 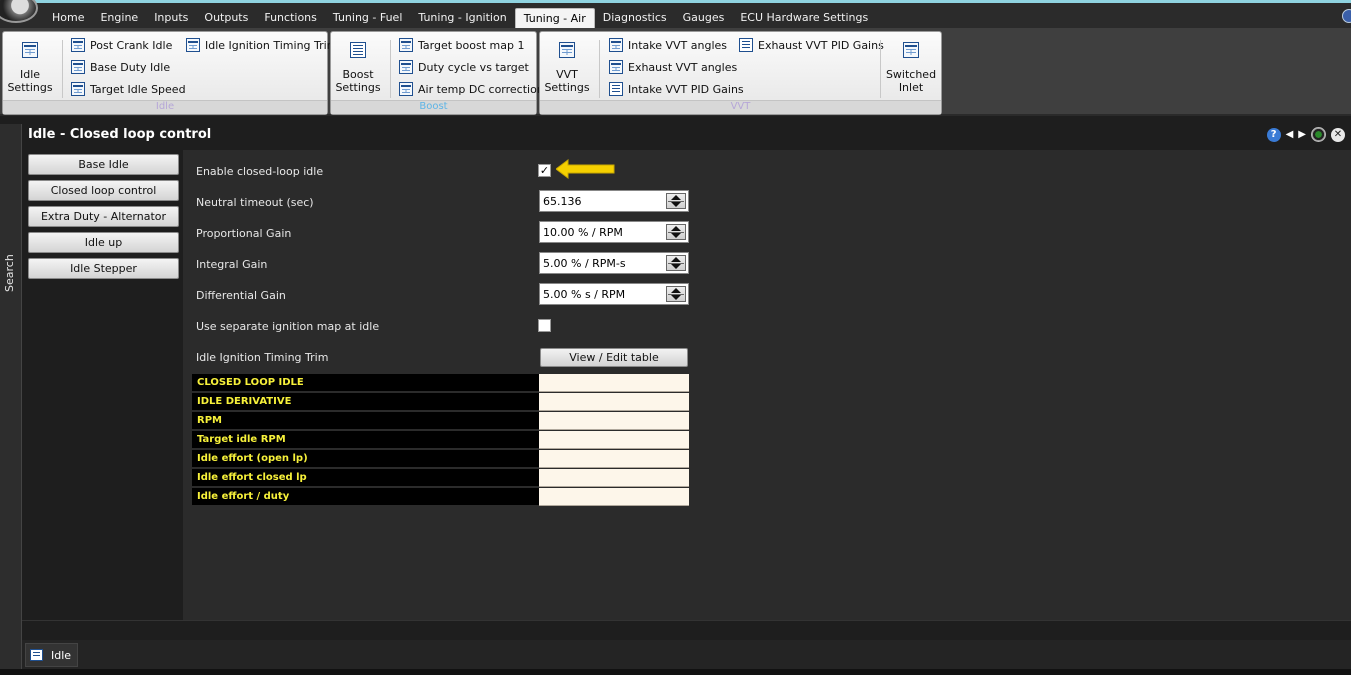 What do you see at coordinates (602, 201) in the screenshot?
I see `neutral-timeout-input` at bounding box center [602, 201].